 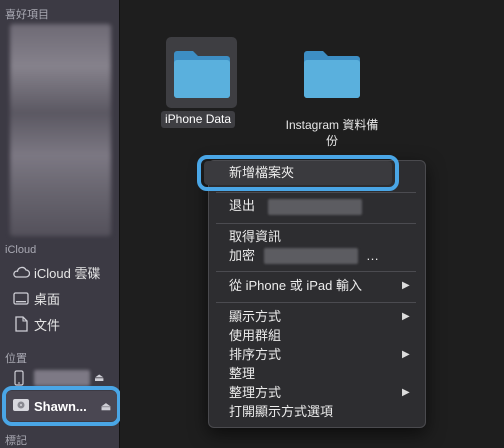 What do you see at coordinates (21, 250) in the screenshot?
I see `icloud-heading: iCloud` at bounding box center [21, 250].